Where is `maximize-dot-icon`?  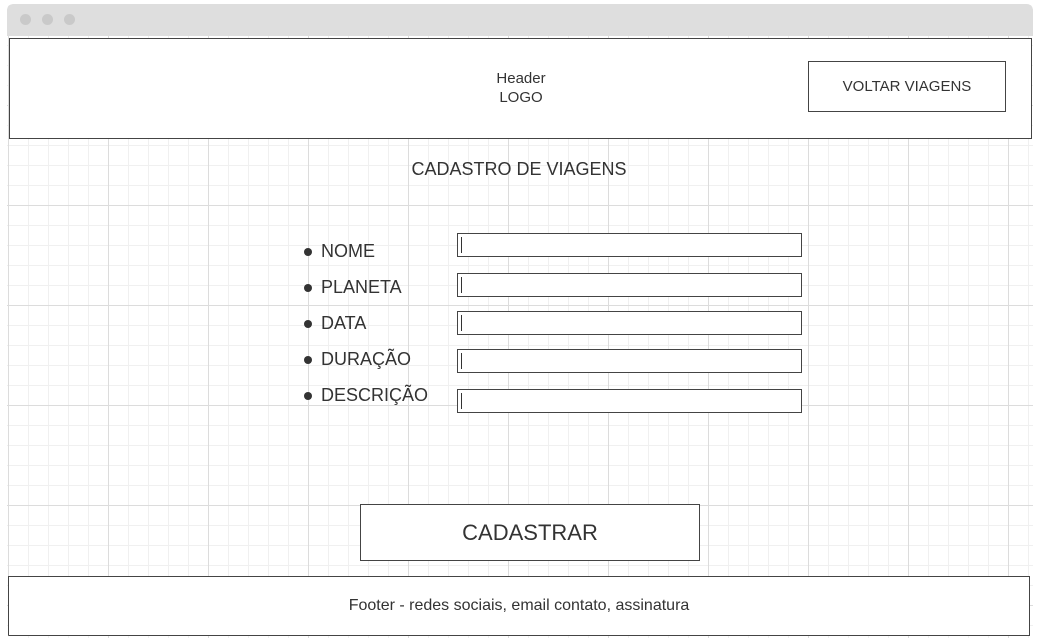 maximize-dot-icon is located at coordinates (69, 19).